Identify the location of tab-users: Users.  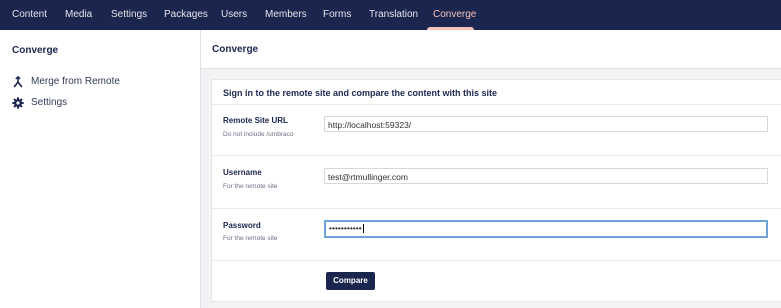
(234, 15).